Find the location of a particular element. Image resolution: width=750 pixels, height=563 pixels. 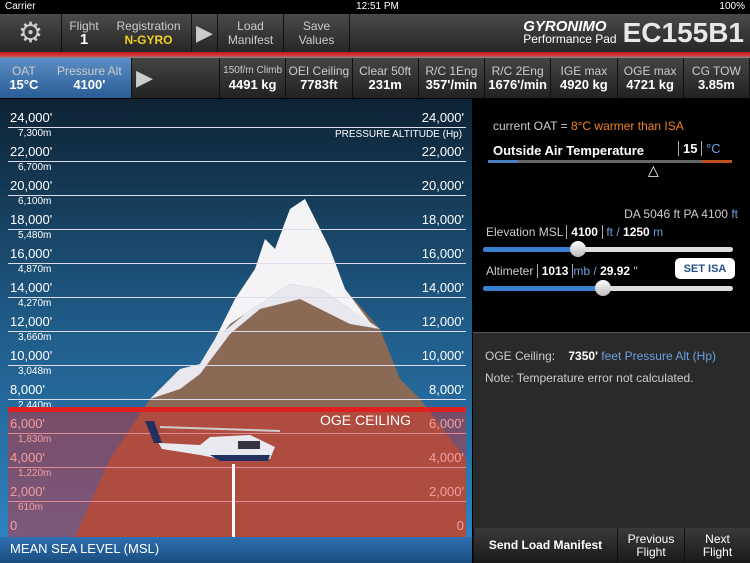

elevation-m: 1250 is located at coordinates (636, 232).